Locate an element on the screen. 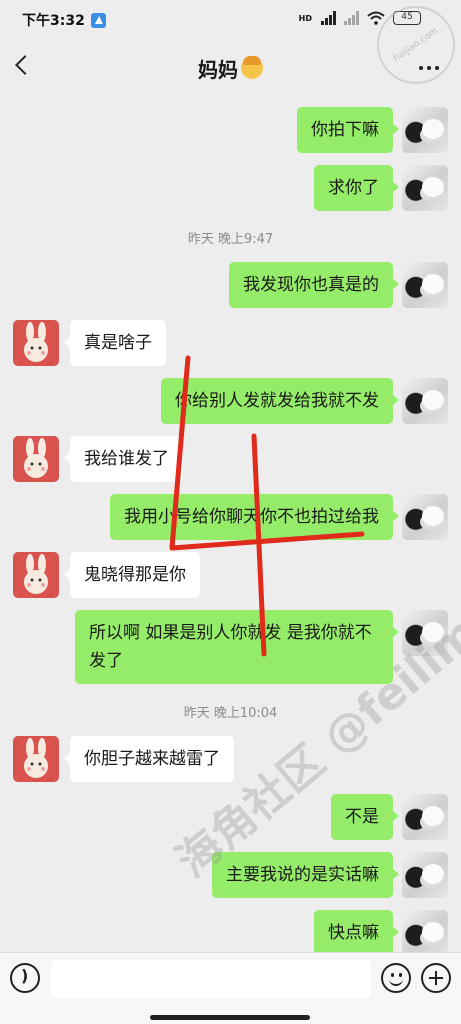 The image size is (461, 1024). incoming-message: 鬼晓得那是你 is located at coordinates (132, 575).